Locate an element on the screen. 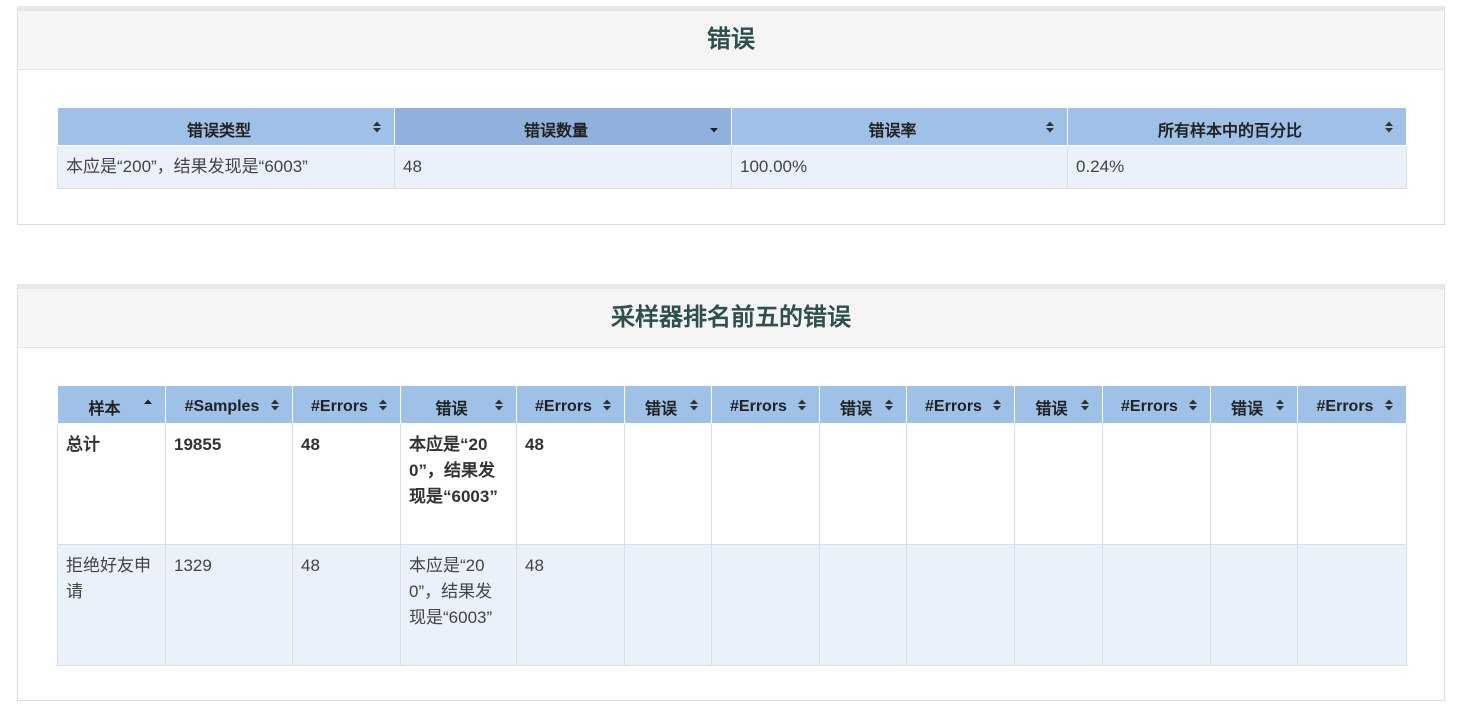  column-header: 错误率 is located at coordinates (899, 126).